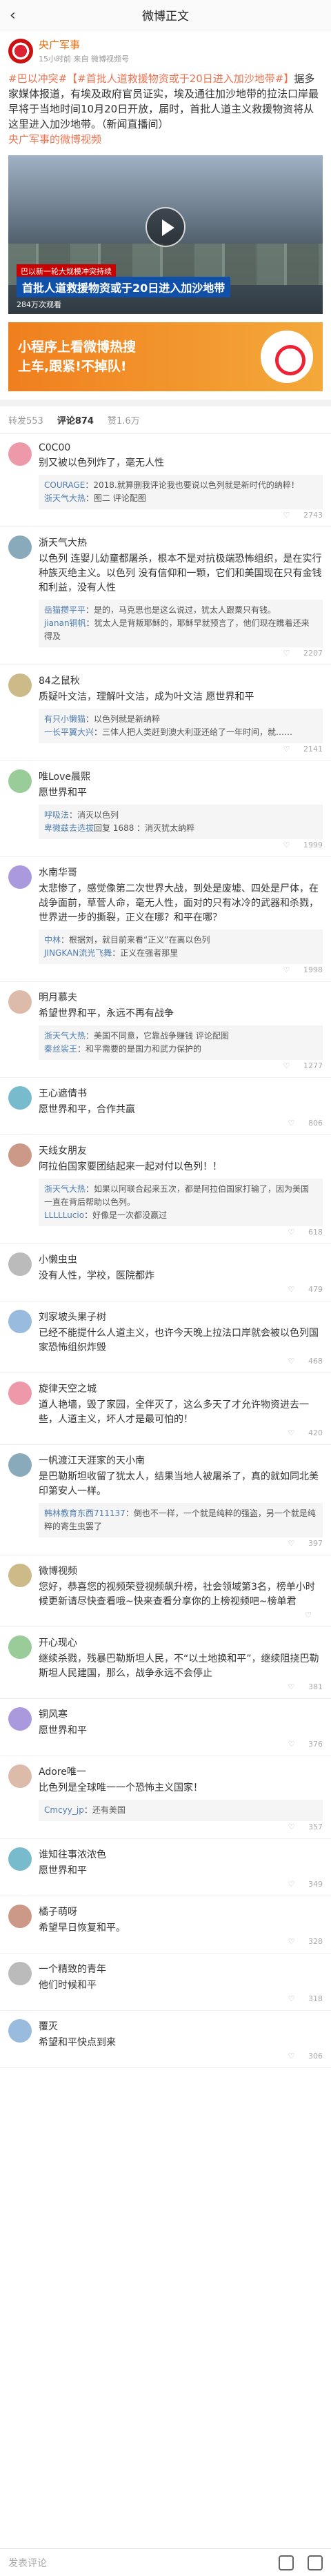 The width and height of the screenshot is (331, 2576). Describe the element at coordinates (181, 1150) in the screenshot. I see `comment-author: 天线女朋友` at that location.